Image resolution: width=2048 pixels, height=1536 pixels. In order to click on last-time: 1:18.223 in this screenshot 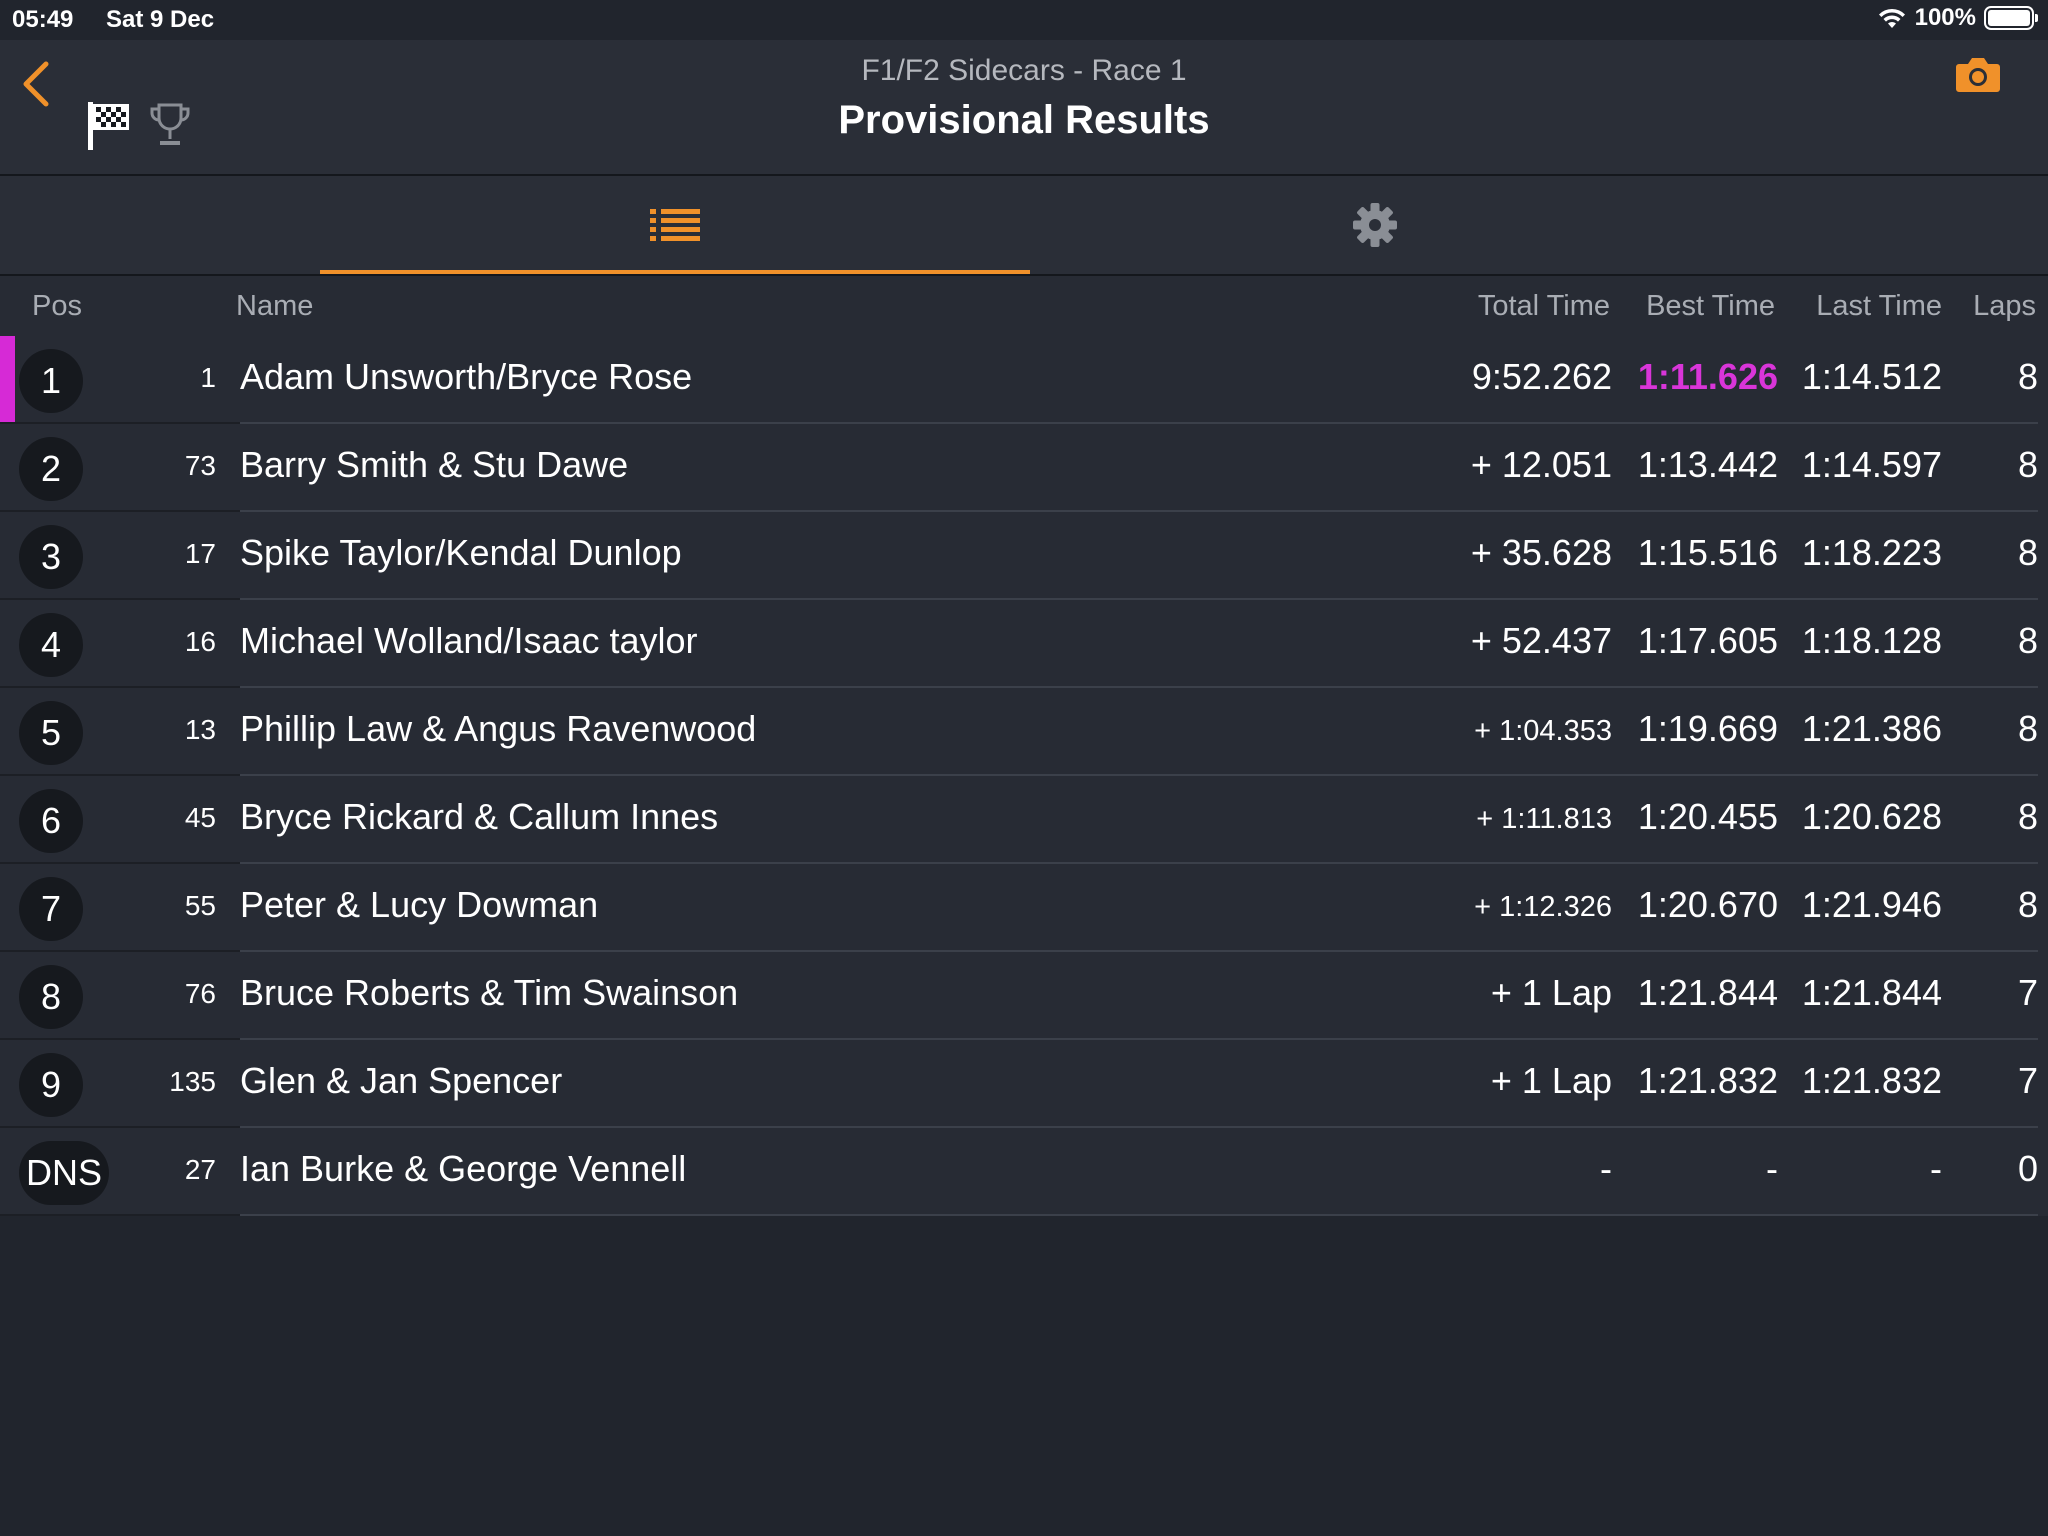, I will do `click(1871, 552)`.